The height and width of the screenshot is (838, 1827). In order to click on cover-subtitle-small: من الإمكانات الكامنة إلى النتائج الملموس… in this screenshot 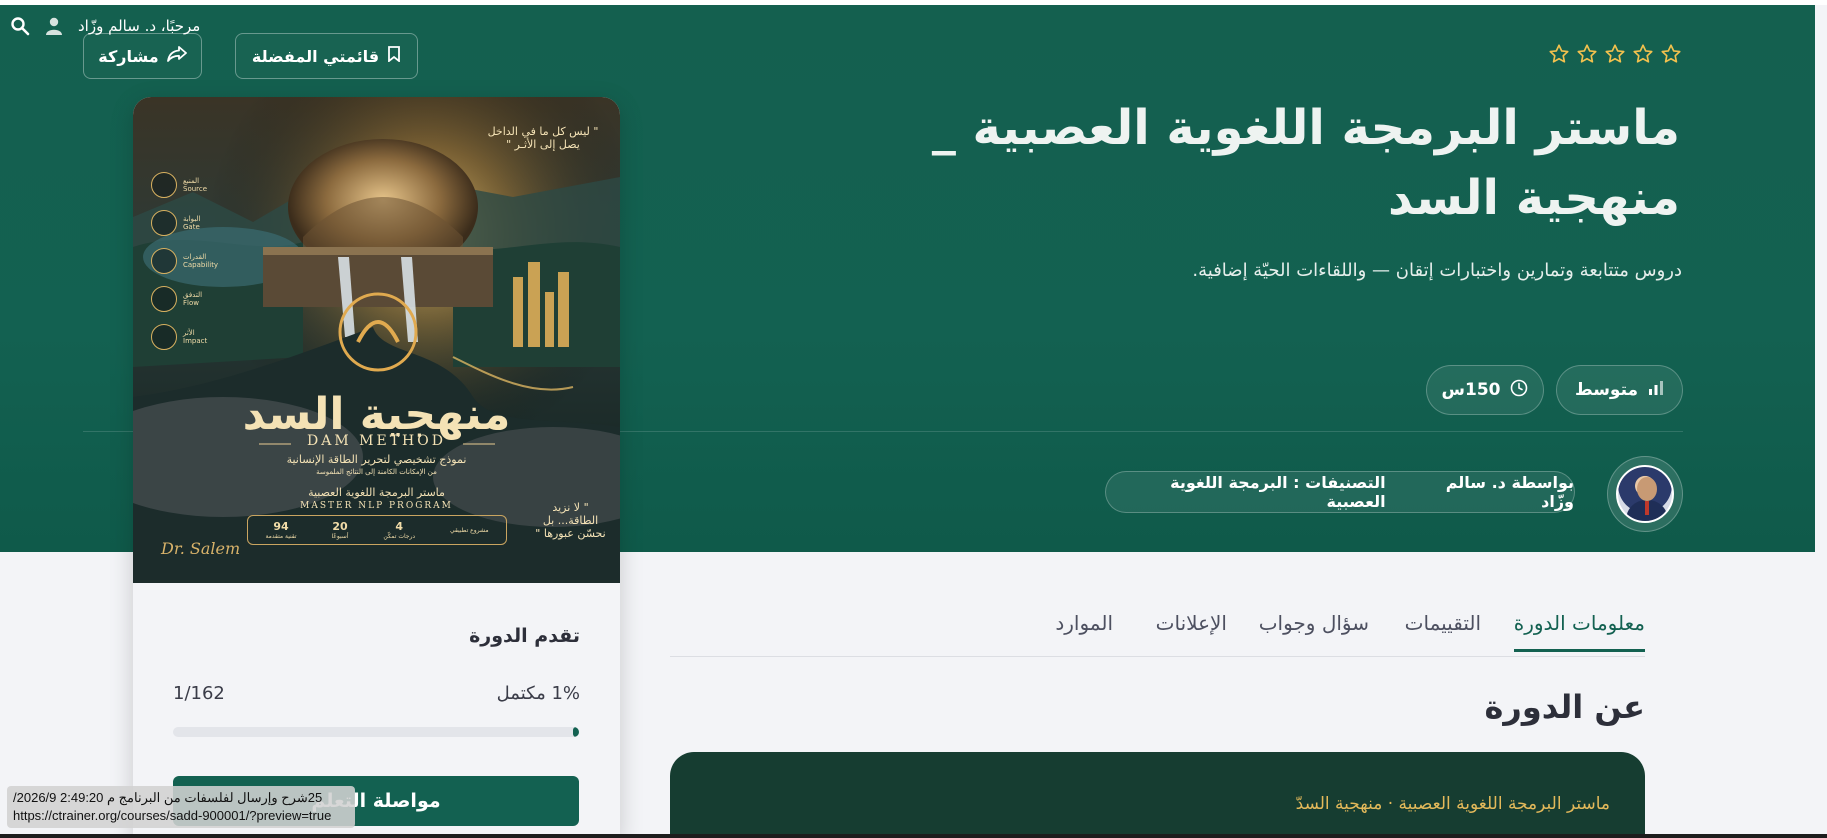, I will do `click(376, 472)`.